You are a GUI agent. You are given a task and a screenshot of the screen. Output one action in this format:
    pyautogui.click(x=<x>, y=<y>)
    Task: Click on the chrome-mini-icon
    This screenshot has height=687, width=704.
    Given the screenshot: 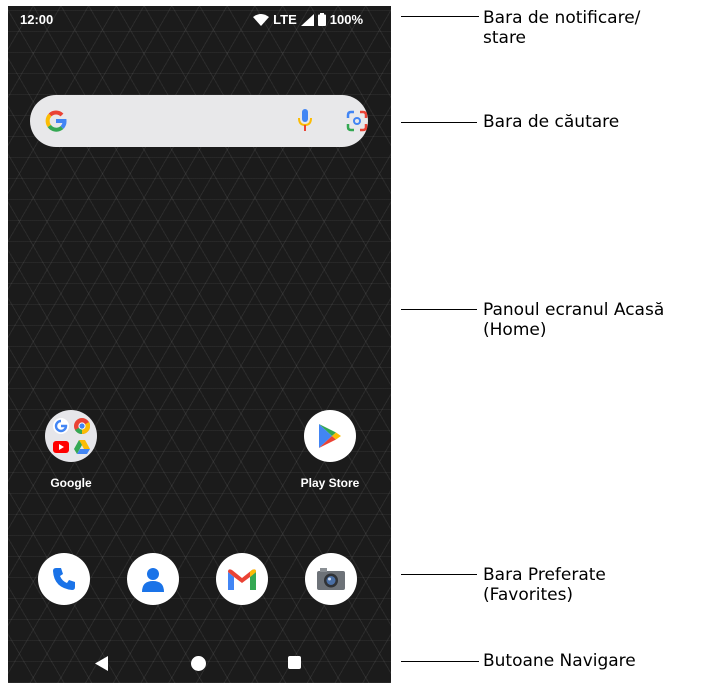 What is the action you would take?
    pyautogui.click(x=82, y=426)
    